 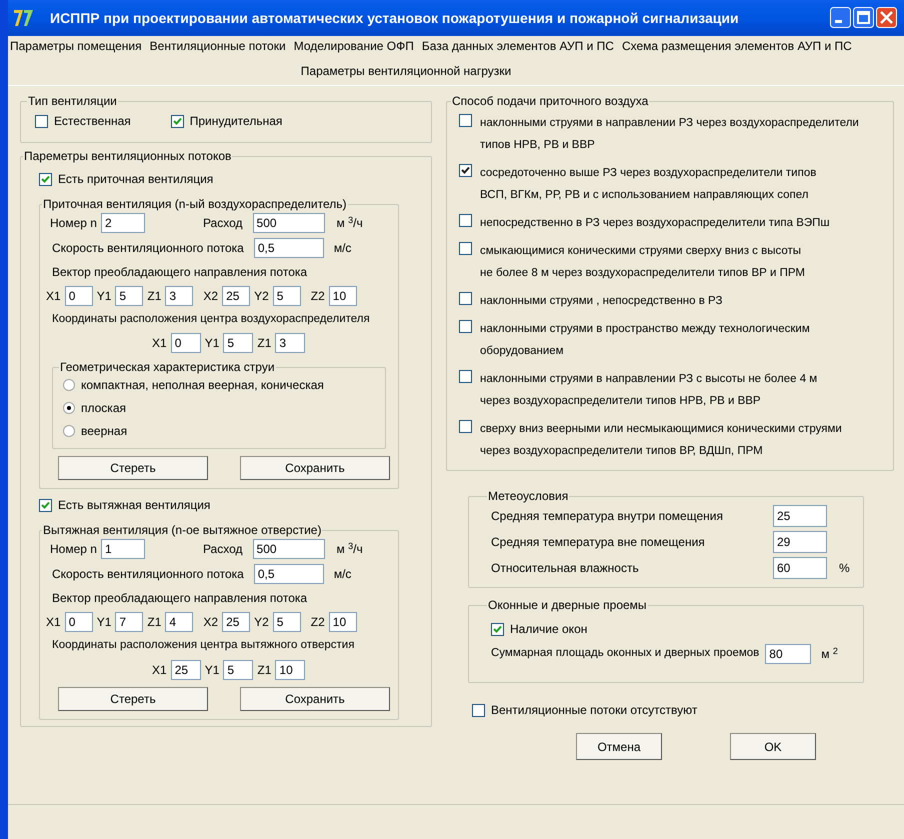 What do you see at coordinates (863, 17) in the screenshot?
I see `maximize-button` at bounding box center [863, 17].